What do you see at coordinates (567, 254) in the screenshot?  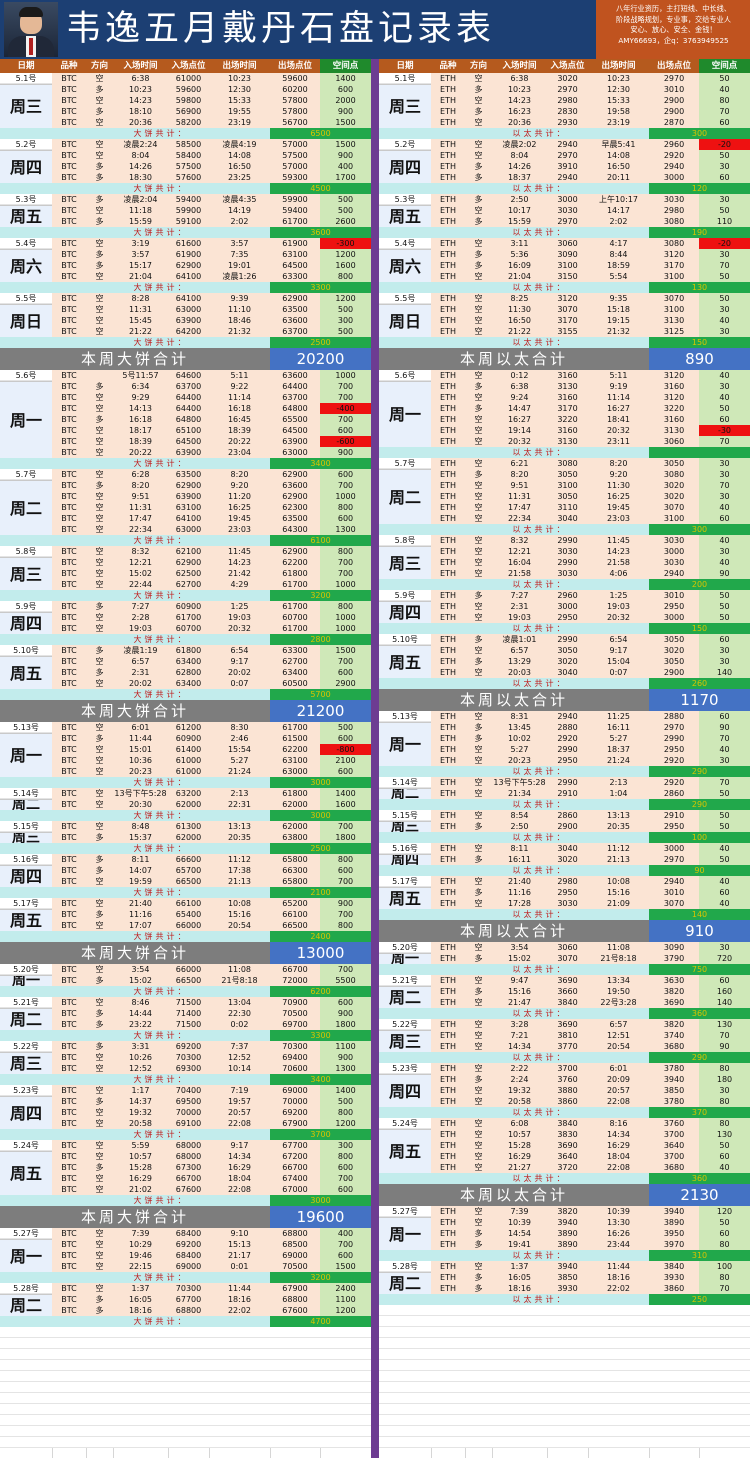 I see `trade-cell: 3090` at bounding box center [567, 254].